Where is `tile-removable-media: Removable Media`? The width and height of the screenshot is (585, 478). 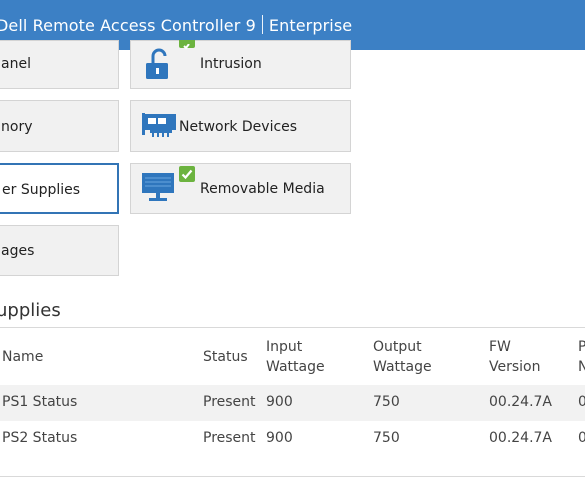 tile-removable-media: Removable Media is located at coordinates (240, 188).